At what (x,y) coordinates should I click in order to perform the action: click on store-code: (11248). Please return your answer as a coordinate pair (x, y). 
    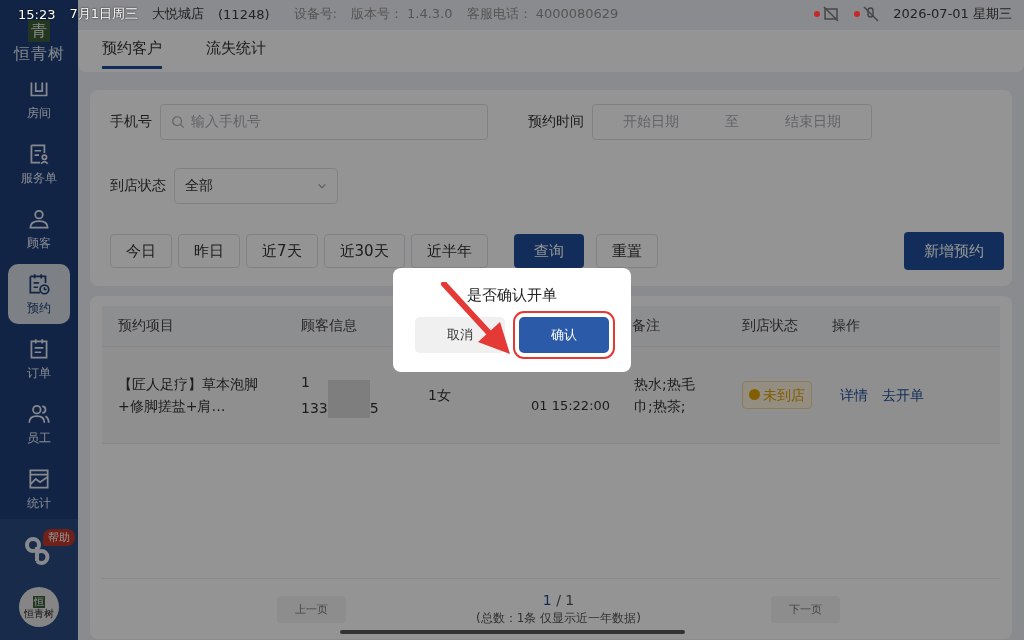
    Looking at the image, I should click on (244, 14).